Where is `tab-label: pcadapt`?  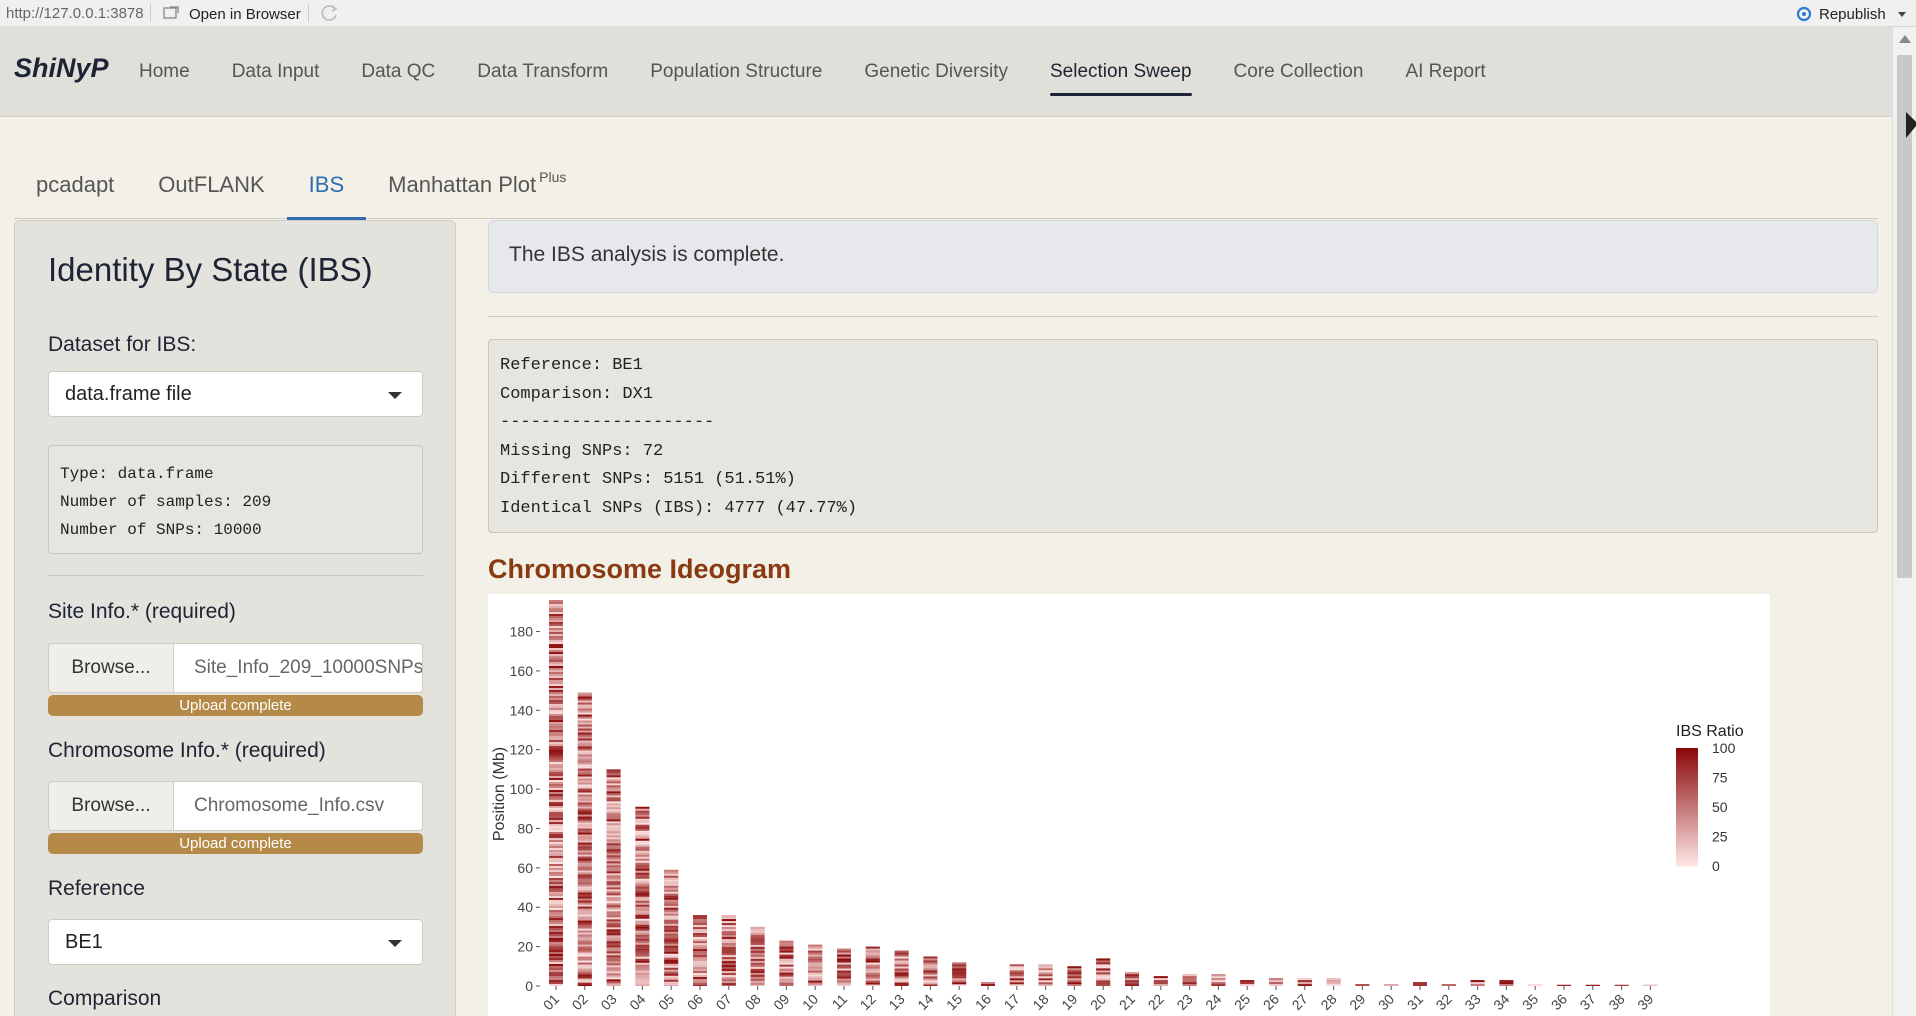 tab-label: pcadapt is located at coordinates (75, 184).